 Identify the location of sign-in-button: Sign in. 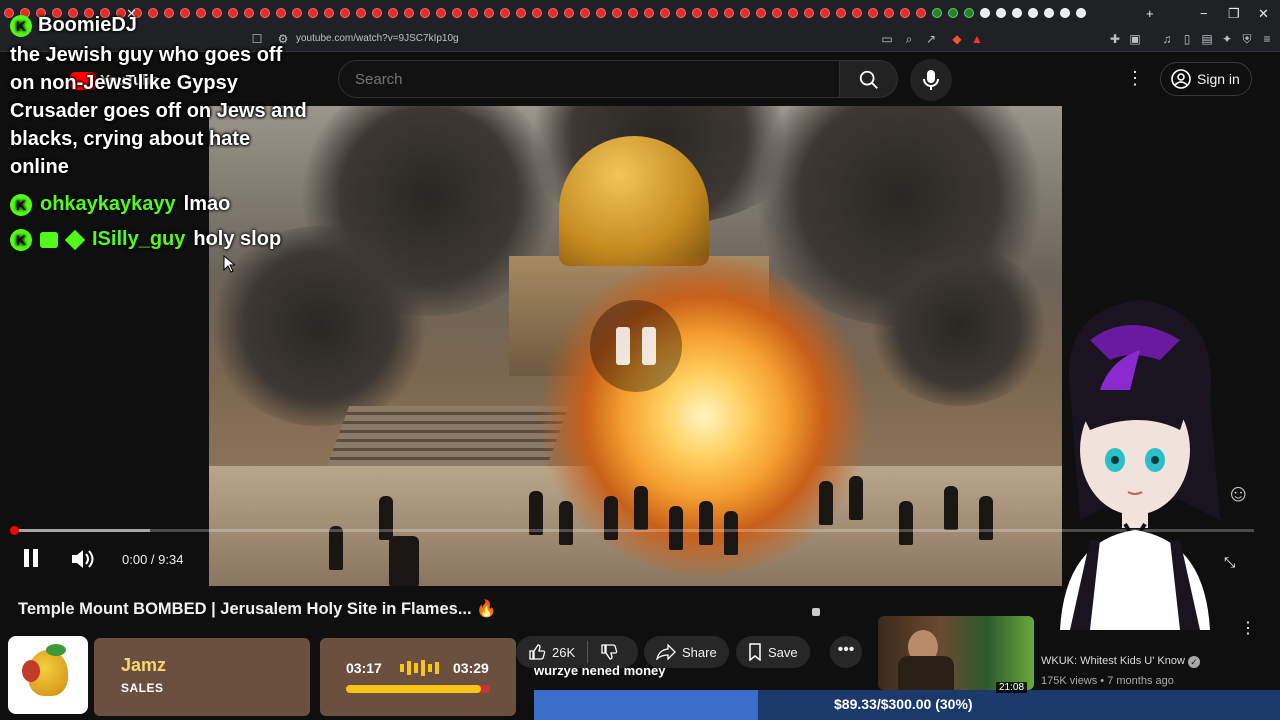
(1206, 79).